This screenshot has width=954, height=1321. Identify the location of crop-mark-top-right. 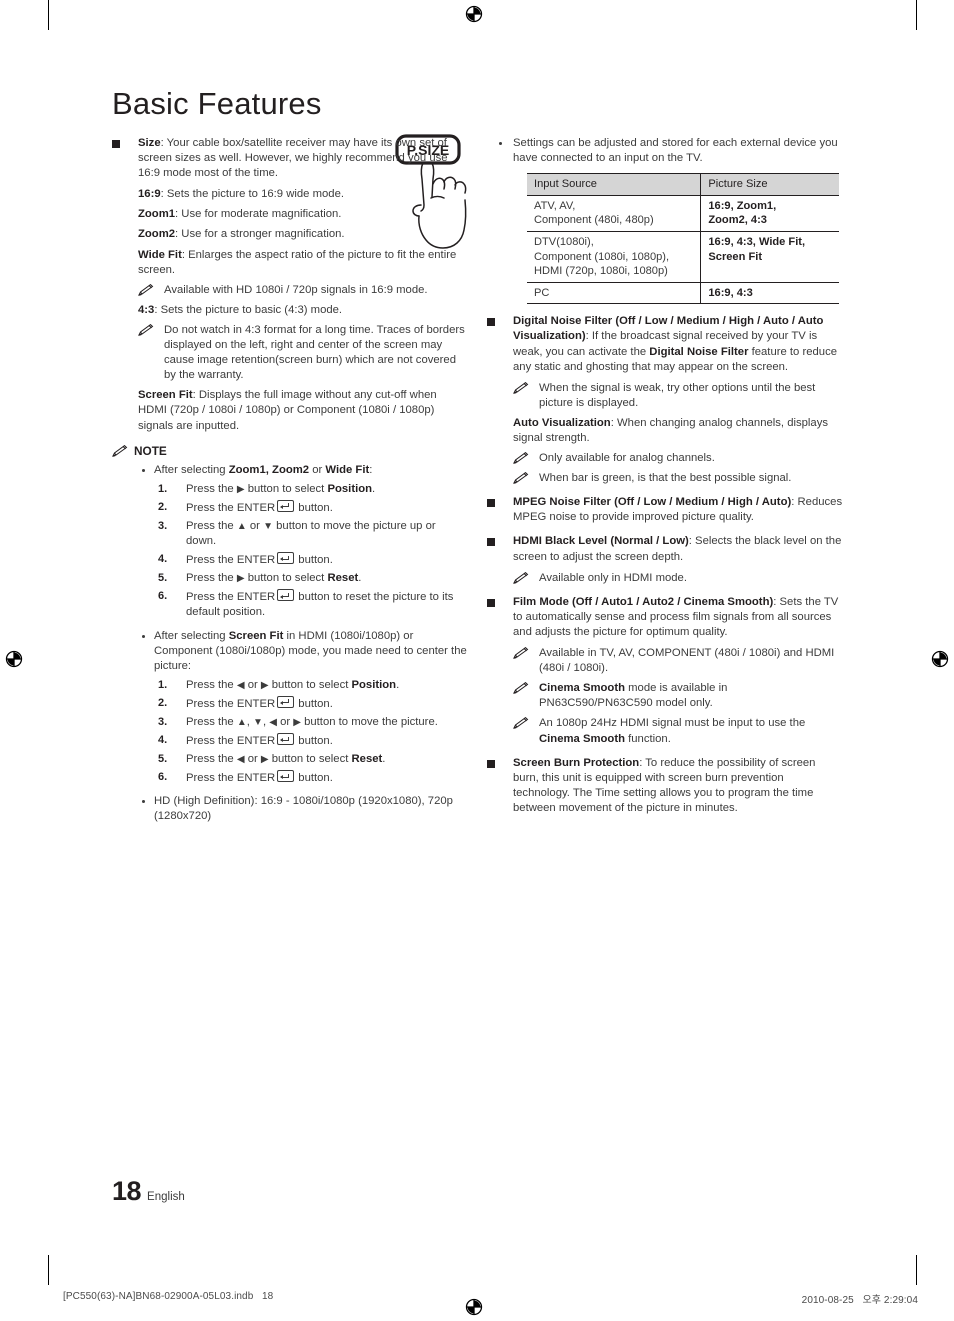
(916, 15).